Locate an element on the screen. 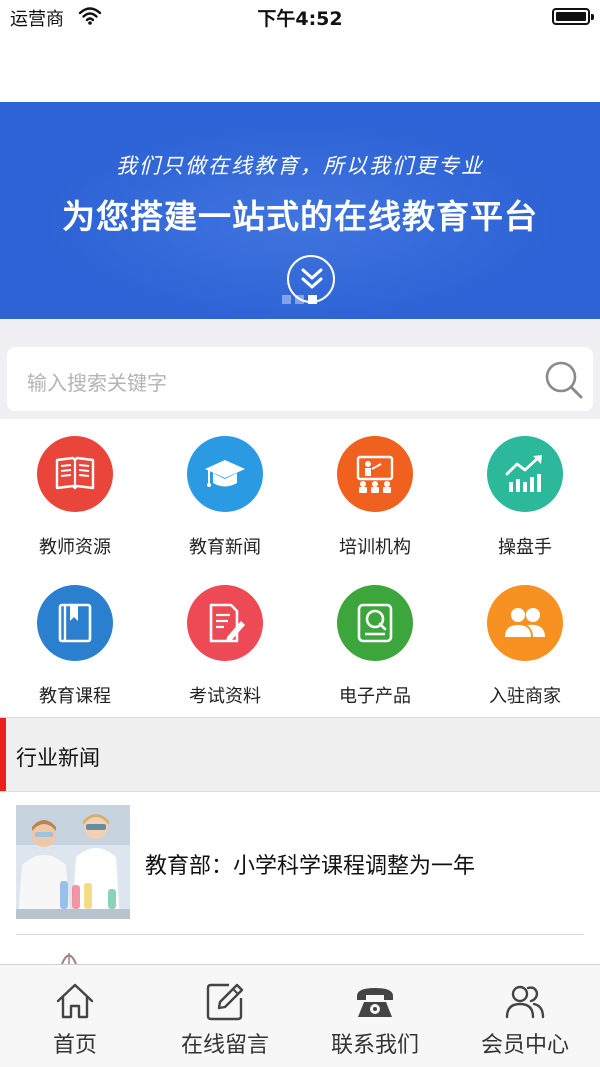  tab-member-center: 会员中心 is located at coordinates (525, 1016).